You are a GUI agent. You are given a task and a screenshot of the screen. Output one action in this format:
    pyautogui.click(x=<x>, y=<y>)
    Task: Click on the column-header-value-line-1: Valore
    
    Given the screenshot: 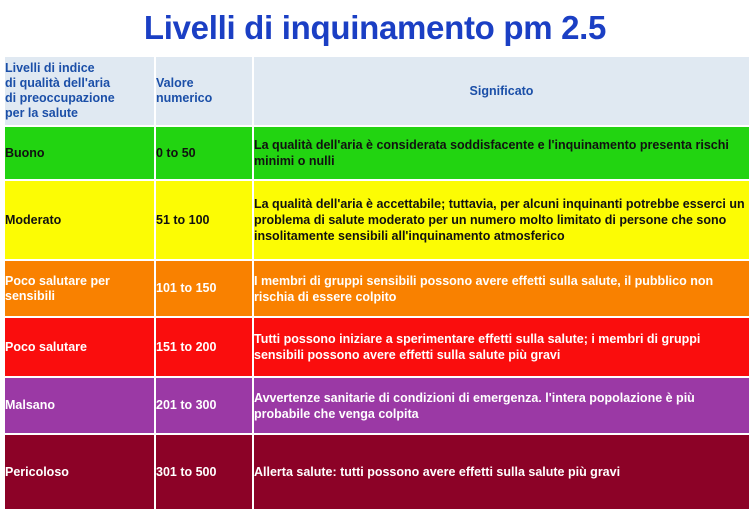 What is the action you would take?
    pyautogui.click(x=175, y=83)
    